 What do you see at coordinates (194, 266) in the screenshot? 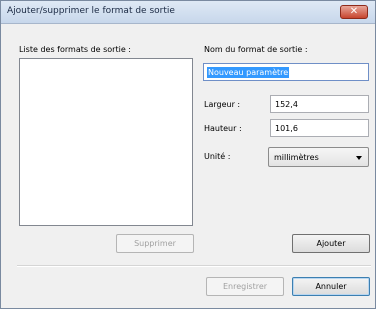
I see `separator` at bounding box center [194, 266].